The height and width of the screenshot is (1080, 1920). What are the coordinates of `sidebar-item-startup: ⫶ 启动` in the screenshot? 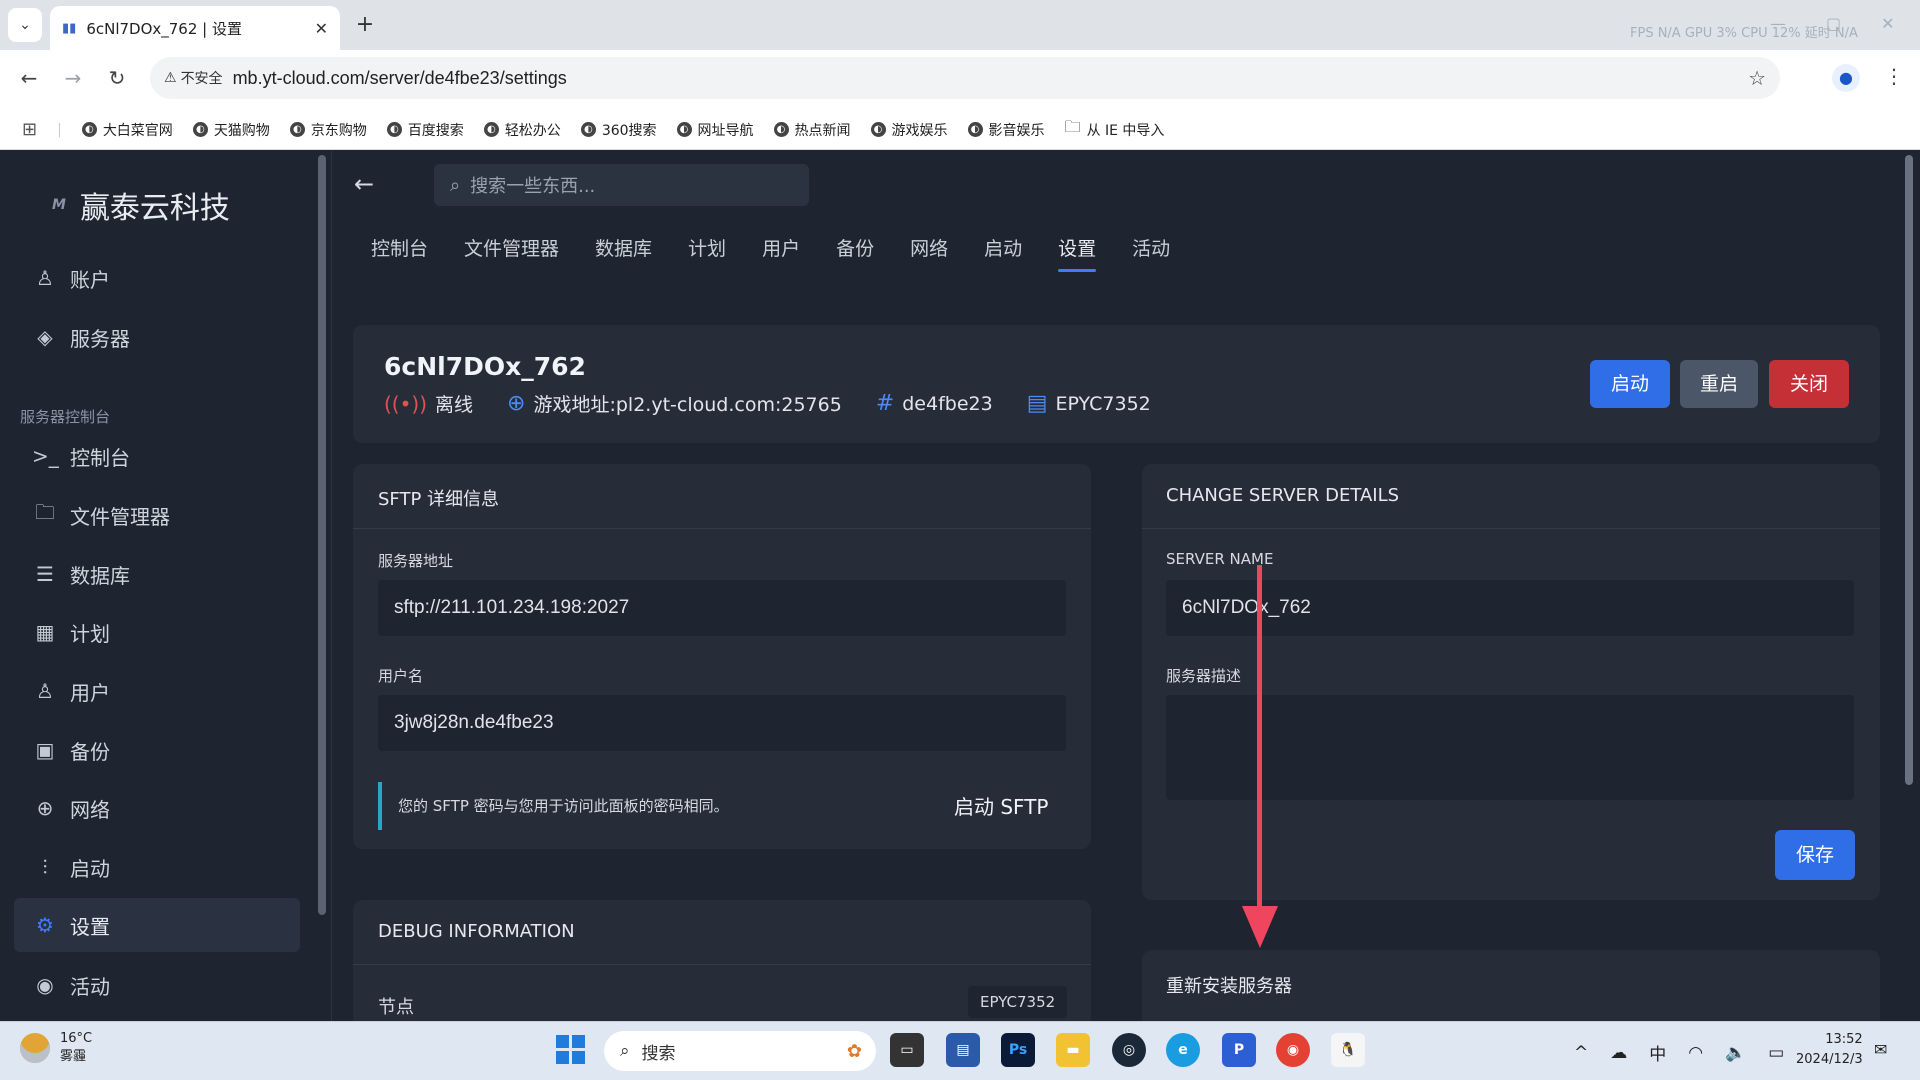 It's located at (157, 867).